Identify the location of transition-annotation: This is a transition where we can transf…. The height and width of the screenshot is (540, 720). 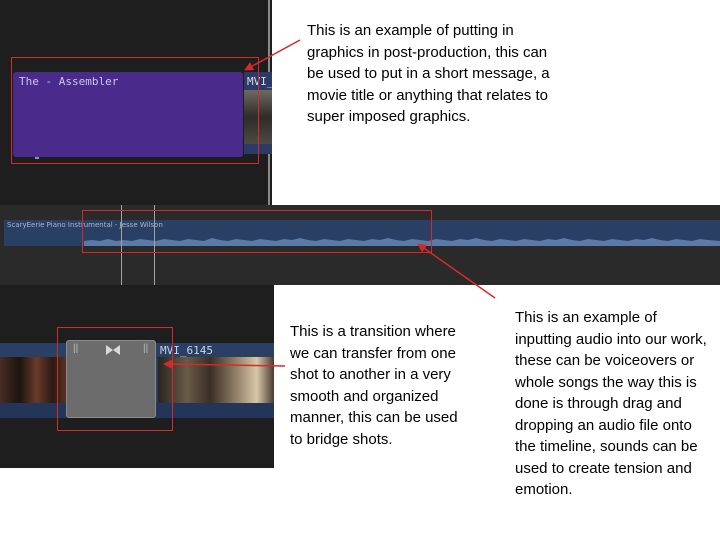
(374, 385).